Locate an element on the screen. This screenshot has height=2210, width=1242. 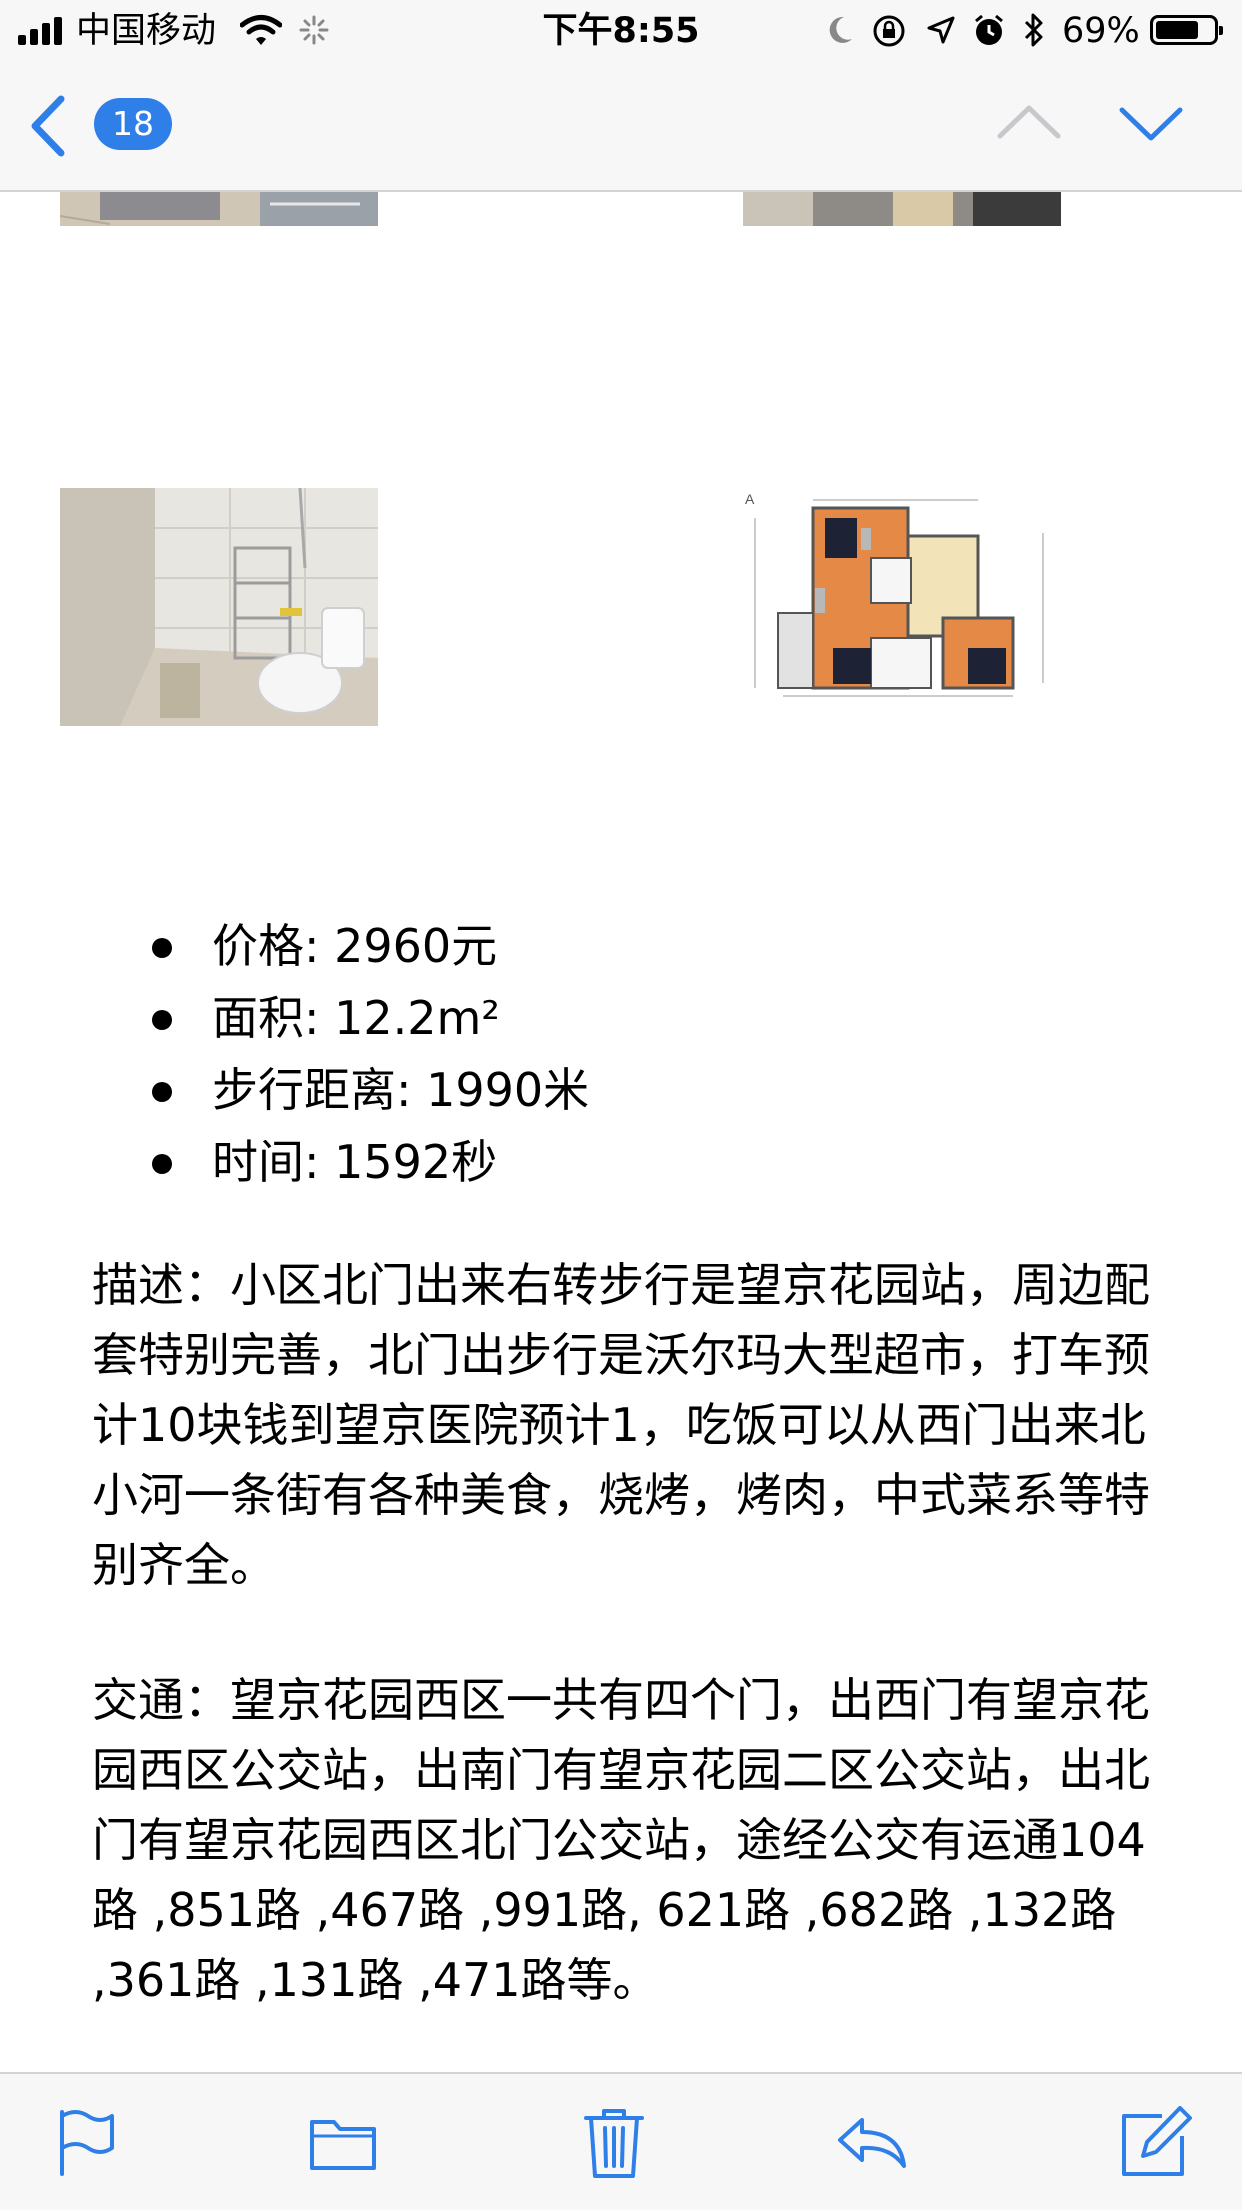
walking-time-item: 时间: 1592秒 is located at coordinates (369, 1162).